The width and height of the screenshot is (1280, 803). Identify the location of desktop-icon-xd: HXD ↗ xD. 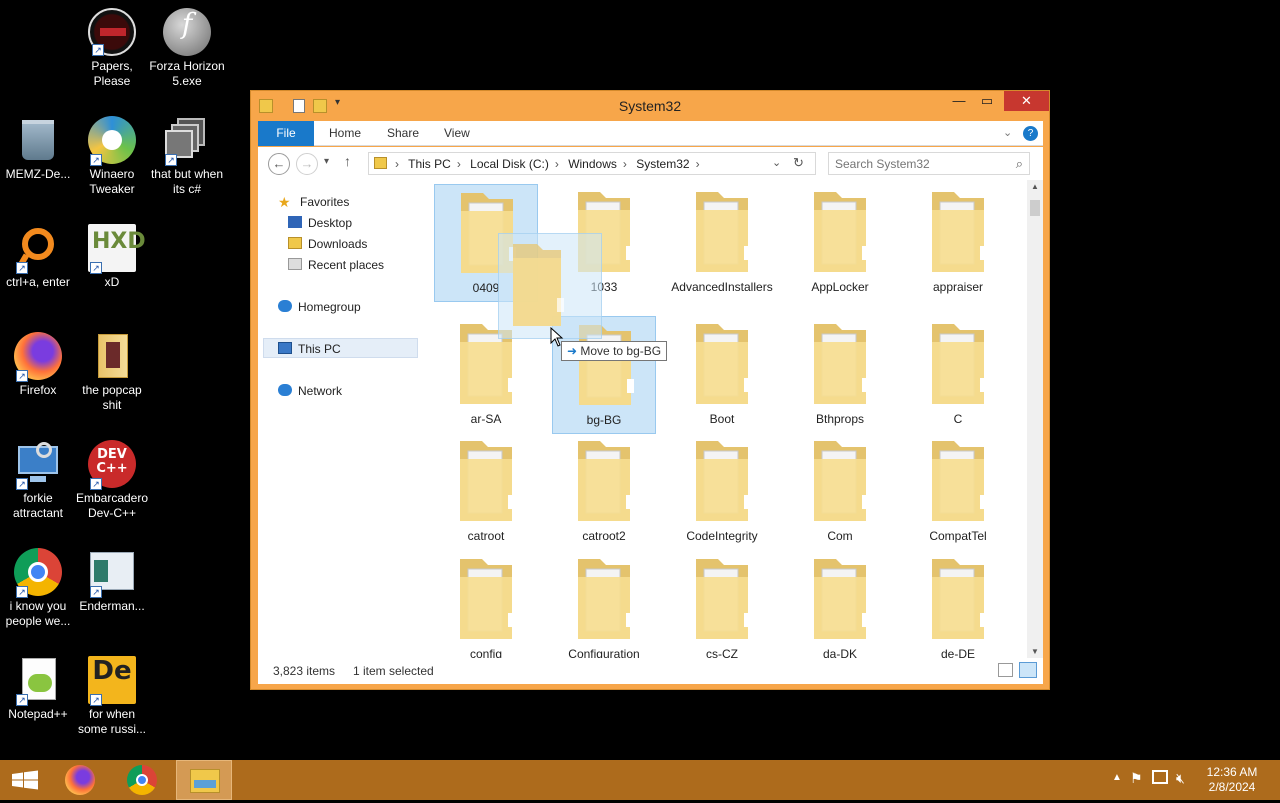
(112, 257).